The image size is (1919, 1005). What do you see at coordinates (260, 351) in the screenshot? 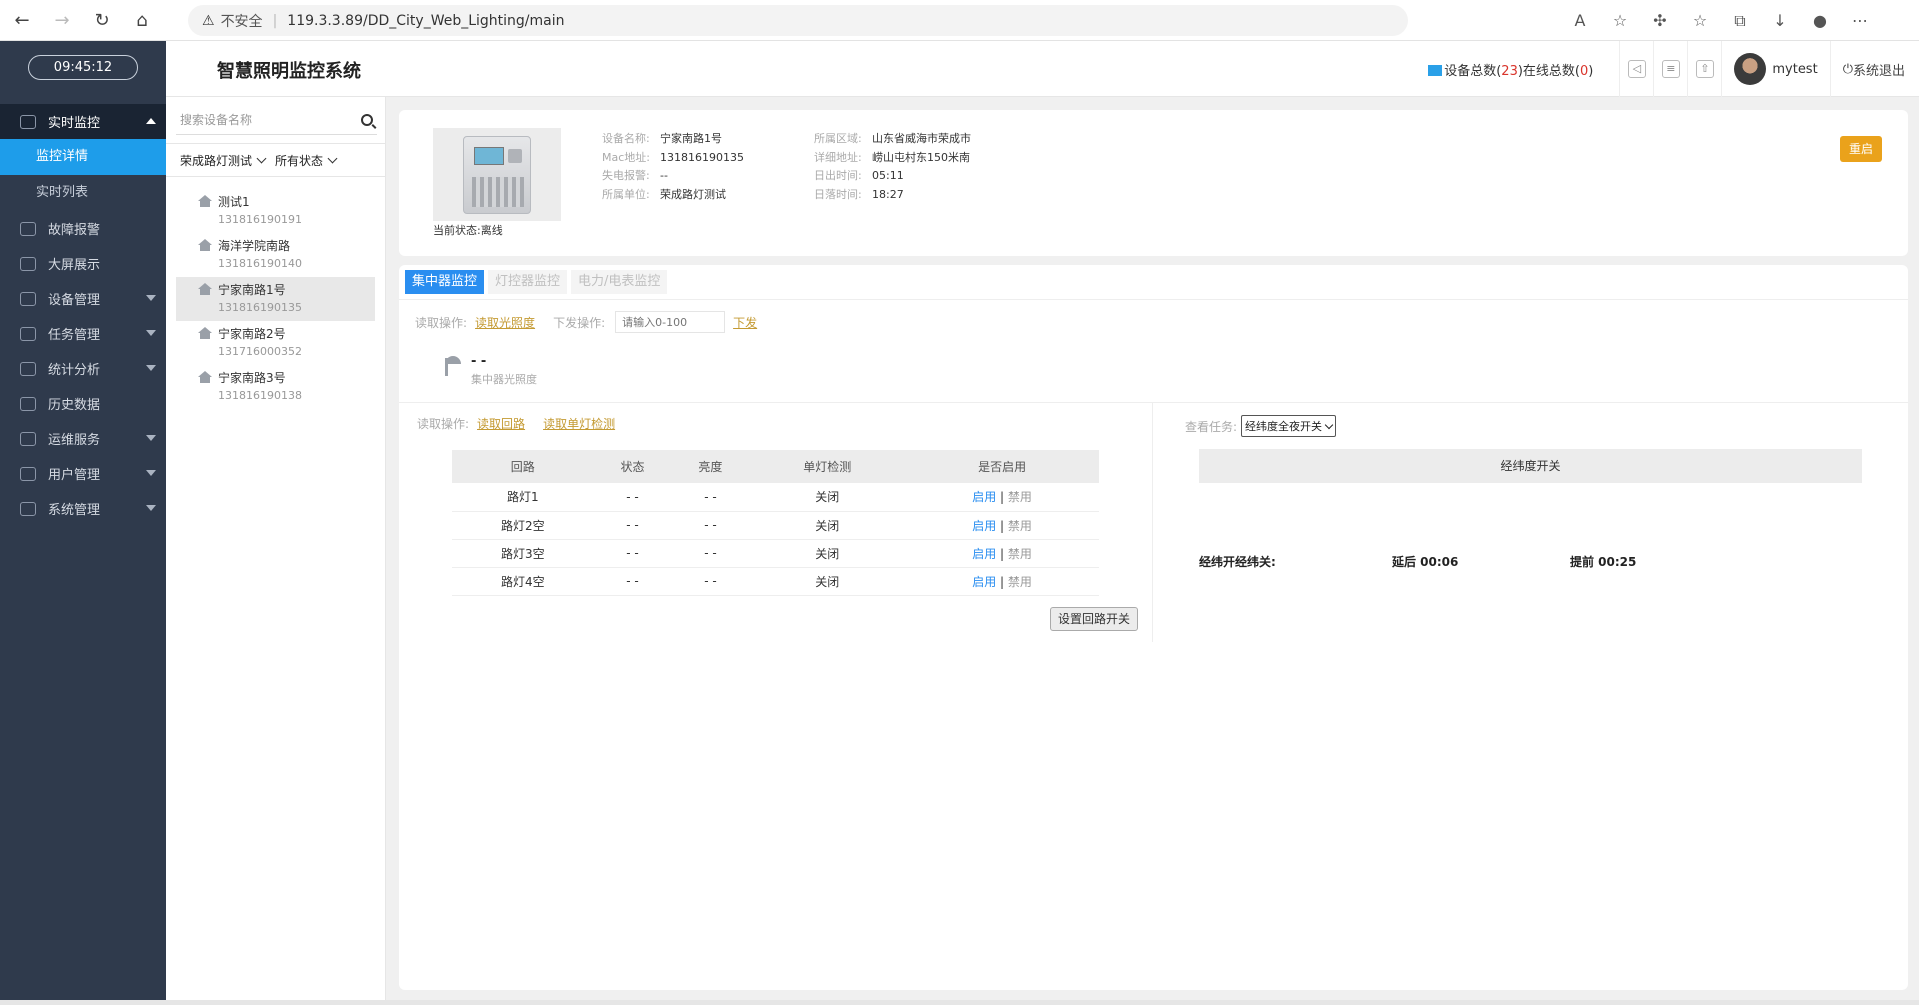
I see `device-mac: 131716000352` at bounding box center [260, 351].